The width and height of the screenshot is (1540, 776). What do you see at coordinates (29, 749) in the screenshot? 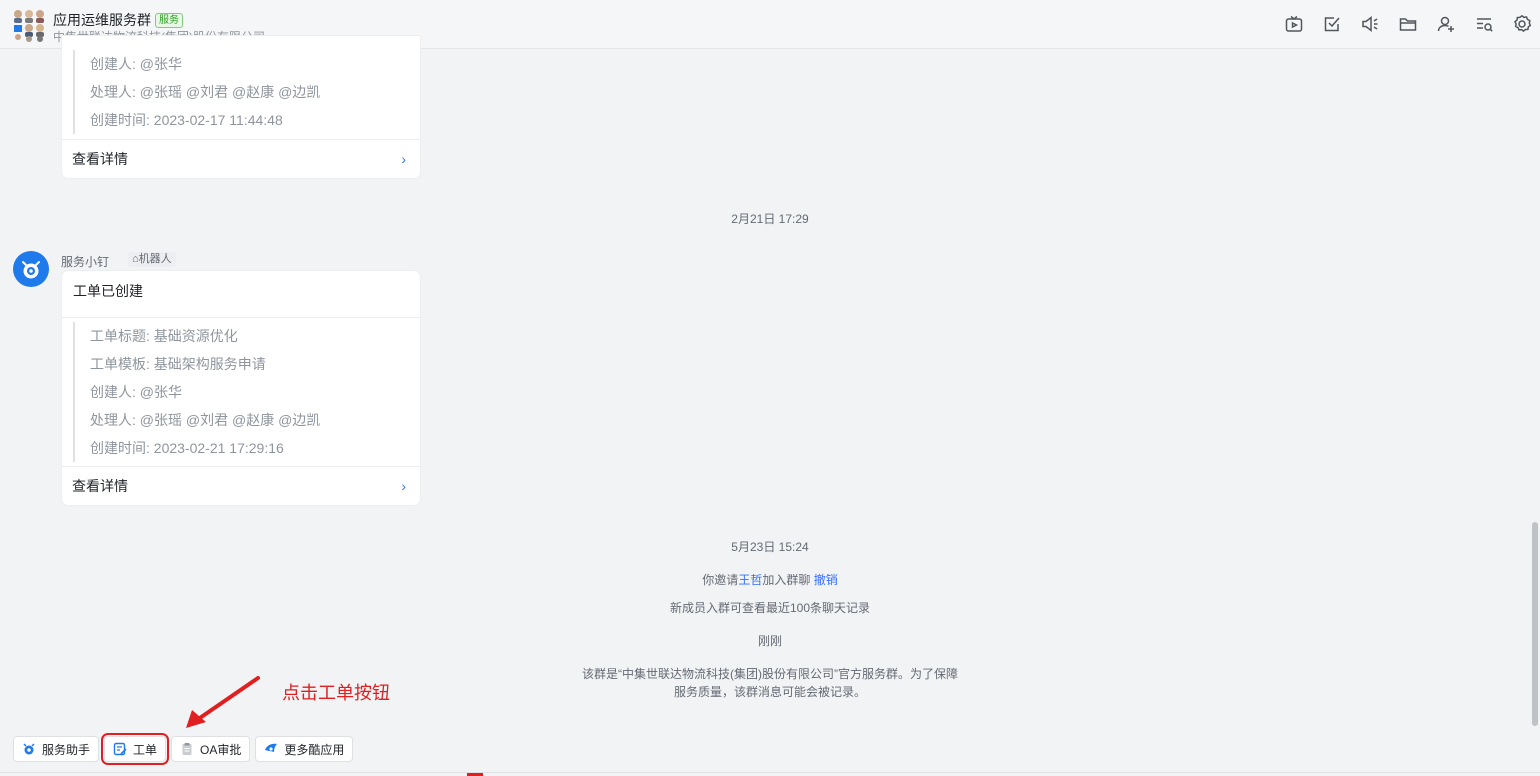
I see `bot-icon` at bounding box center [29, 749].